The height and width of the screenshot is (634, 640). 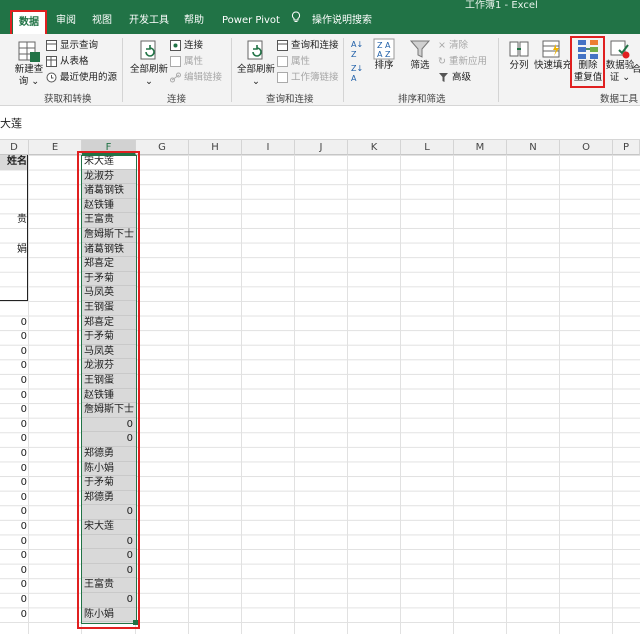 What do you see at coordinates (357, 74) in the screenshot?
I see `sort-za-button: Z↓ A` at bounding box center [357, 74].